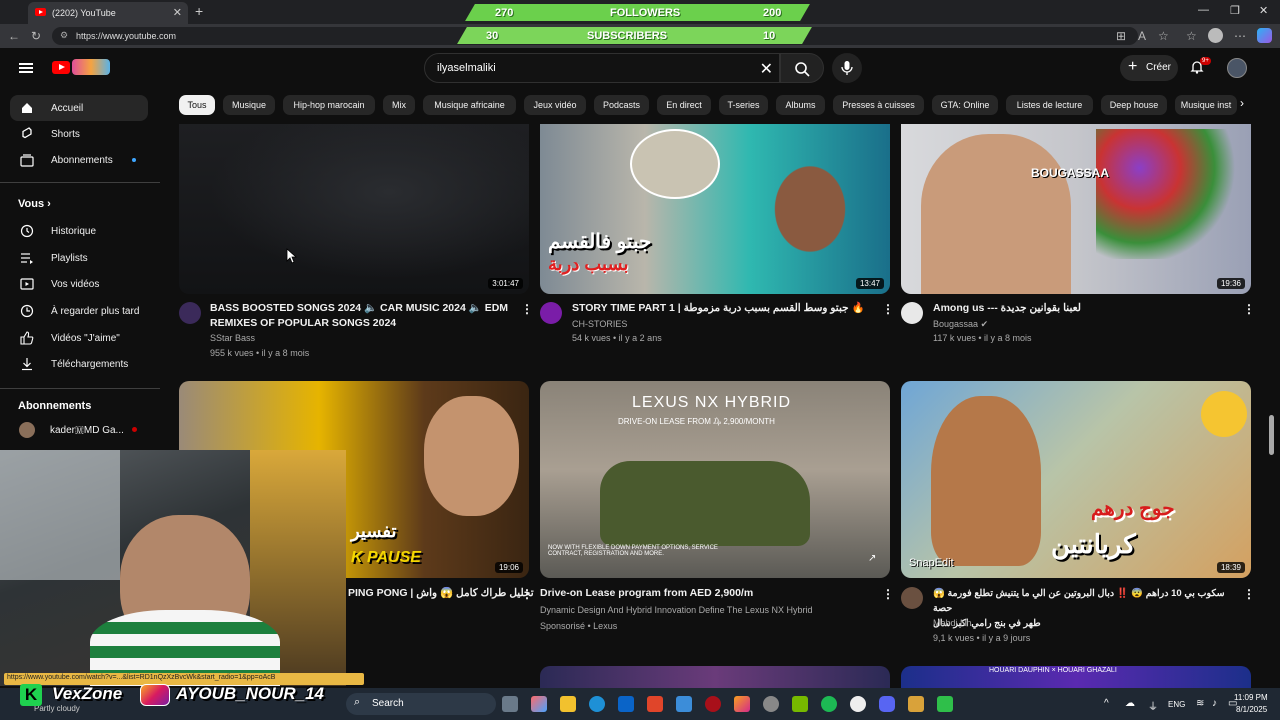 The width and height of the screenshot is (1280, 720). I want to click on chips-next-icon: ›, so click(1242, 103).